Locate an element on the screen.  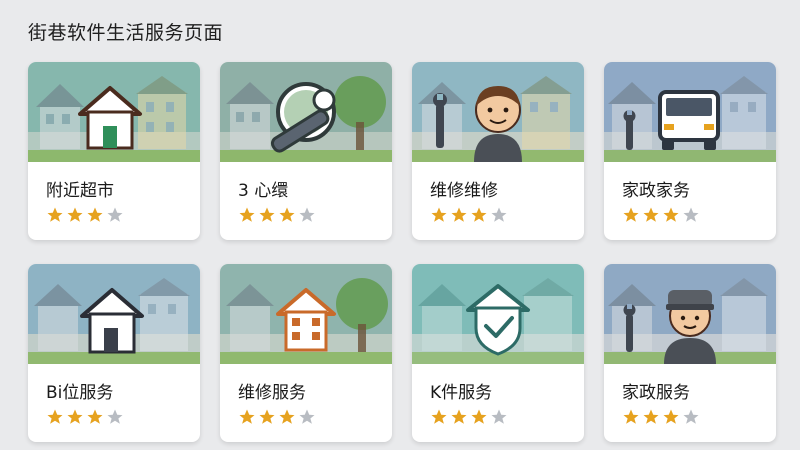
service-card-supermarket: 附近超市 is located at coordinates (114, 151).